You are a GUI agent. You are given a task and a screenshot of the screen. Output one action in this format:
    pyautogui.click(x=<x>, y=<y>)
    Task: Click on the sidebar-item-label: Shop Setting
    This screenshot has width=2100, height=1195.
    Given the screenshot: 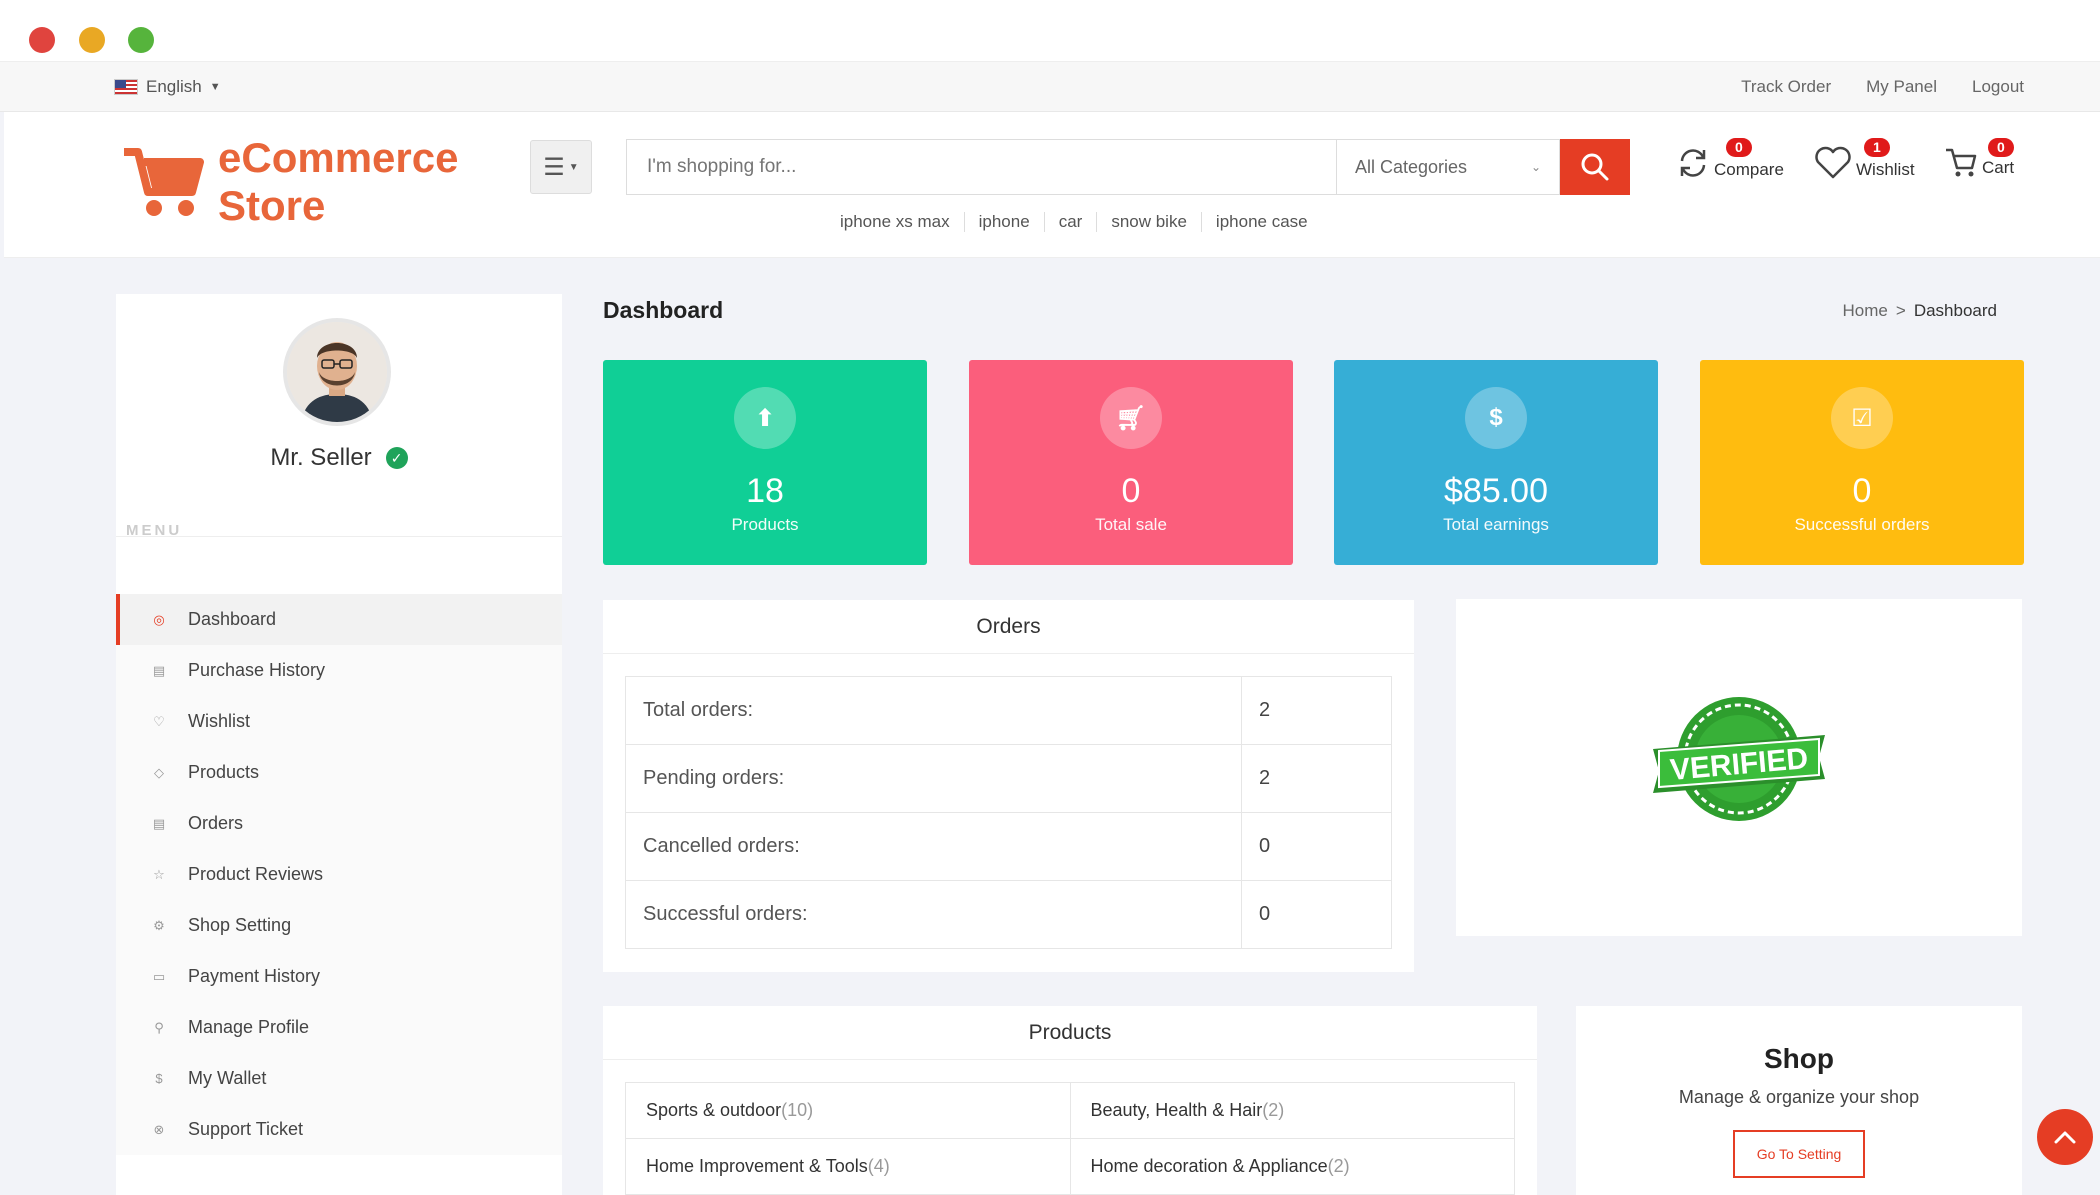 What is the action you would take?
    pyautogui.click(x=240, y=925)
    